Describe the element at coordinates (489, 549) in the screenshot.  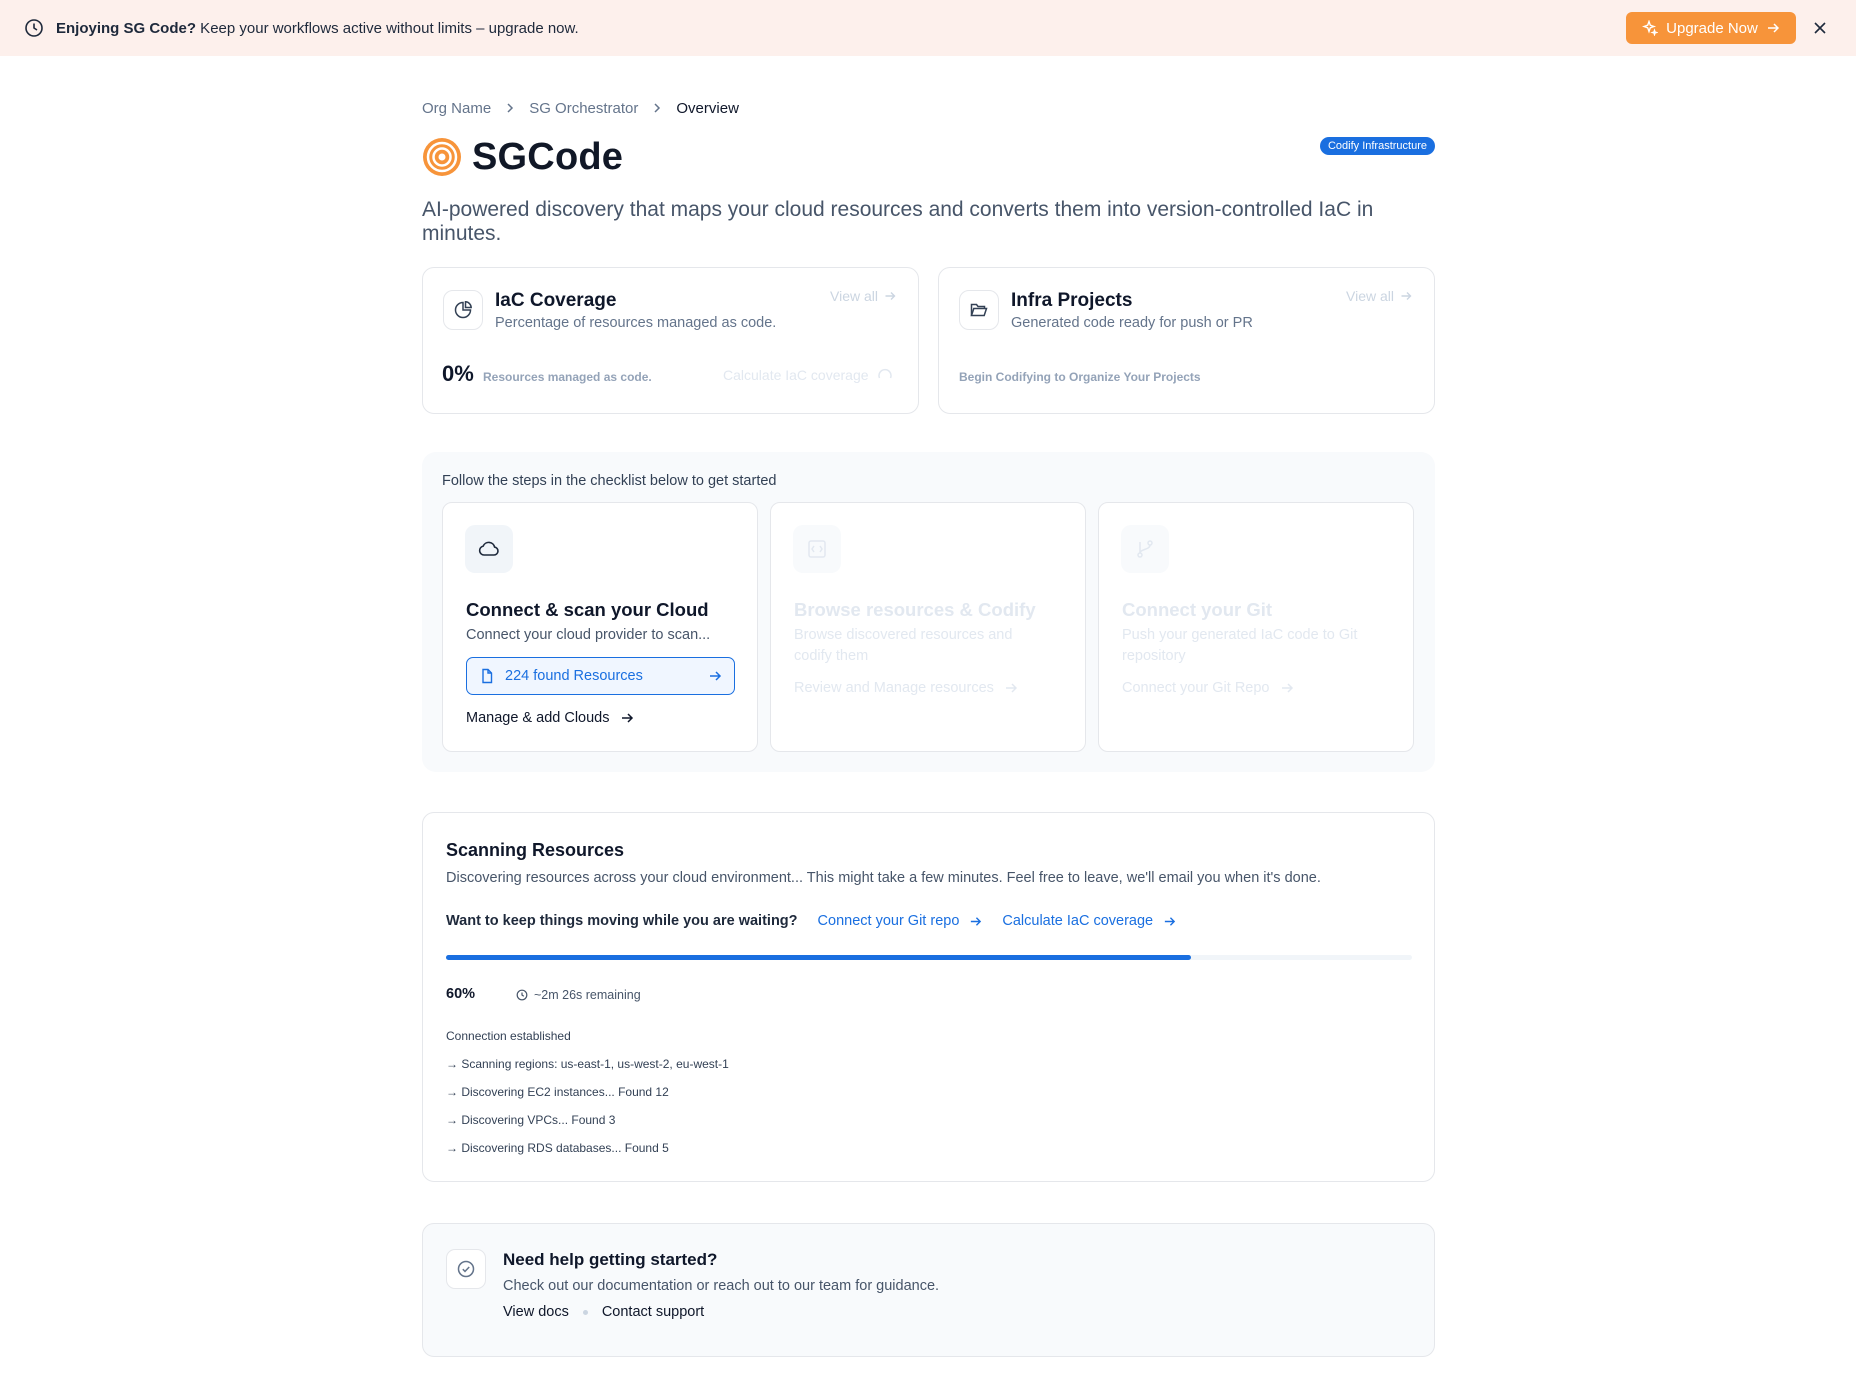
I see `cloud-icon` at that location.